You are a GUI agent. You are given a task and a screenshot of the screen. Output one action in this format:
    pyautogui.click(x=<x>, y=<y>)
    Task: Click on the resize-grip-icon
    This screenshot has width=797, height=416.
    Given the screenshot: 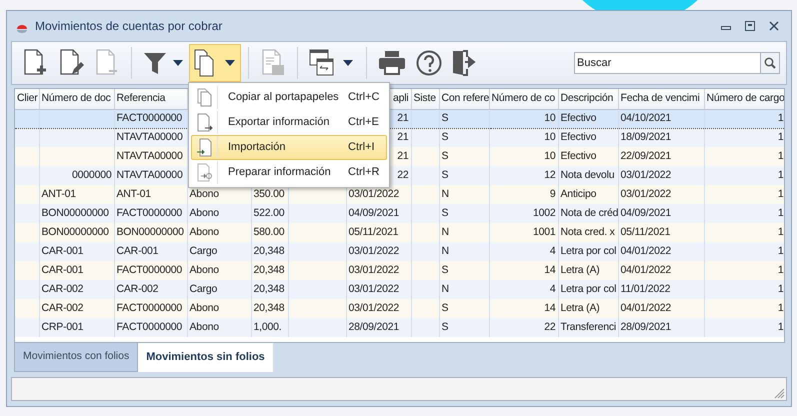 What is the action you would take?
    pyautogui.click(x=779, y=393)
    